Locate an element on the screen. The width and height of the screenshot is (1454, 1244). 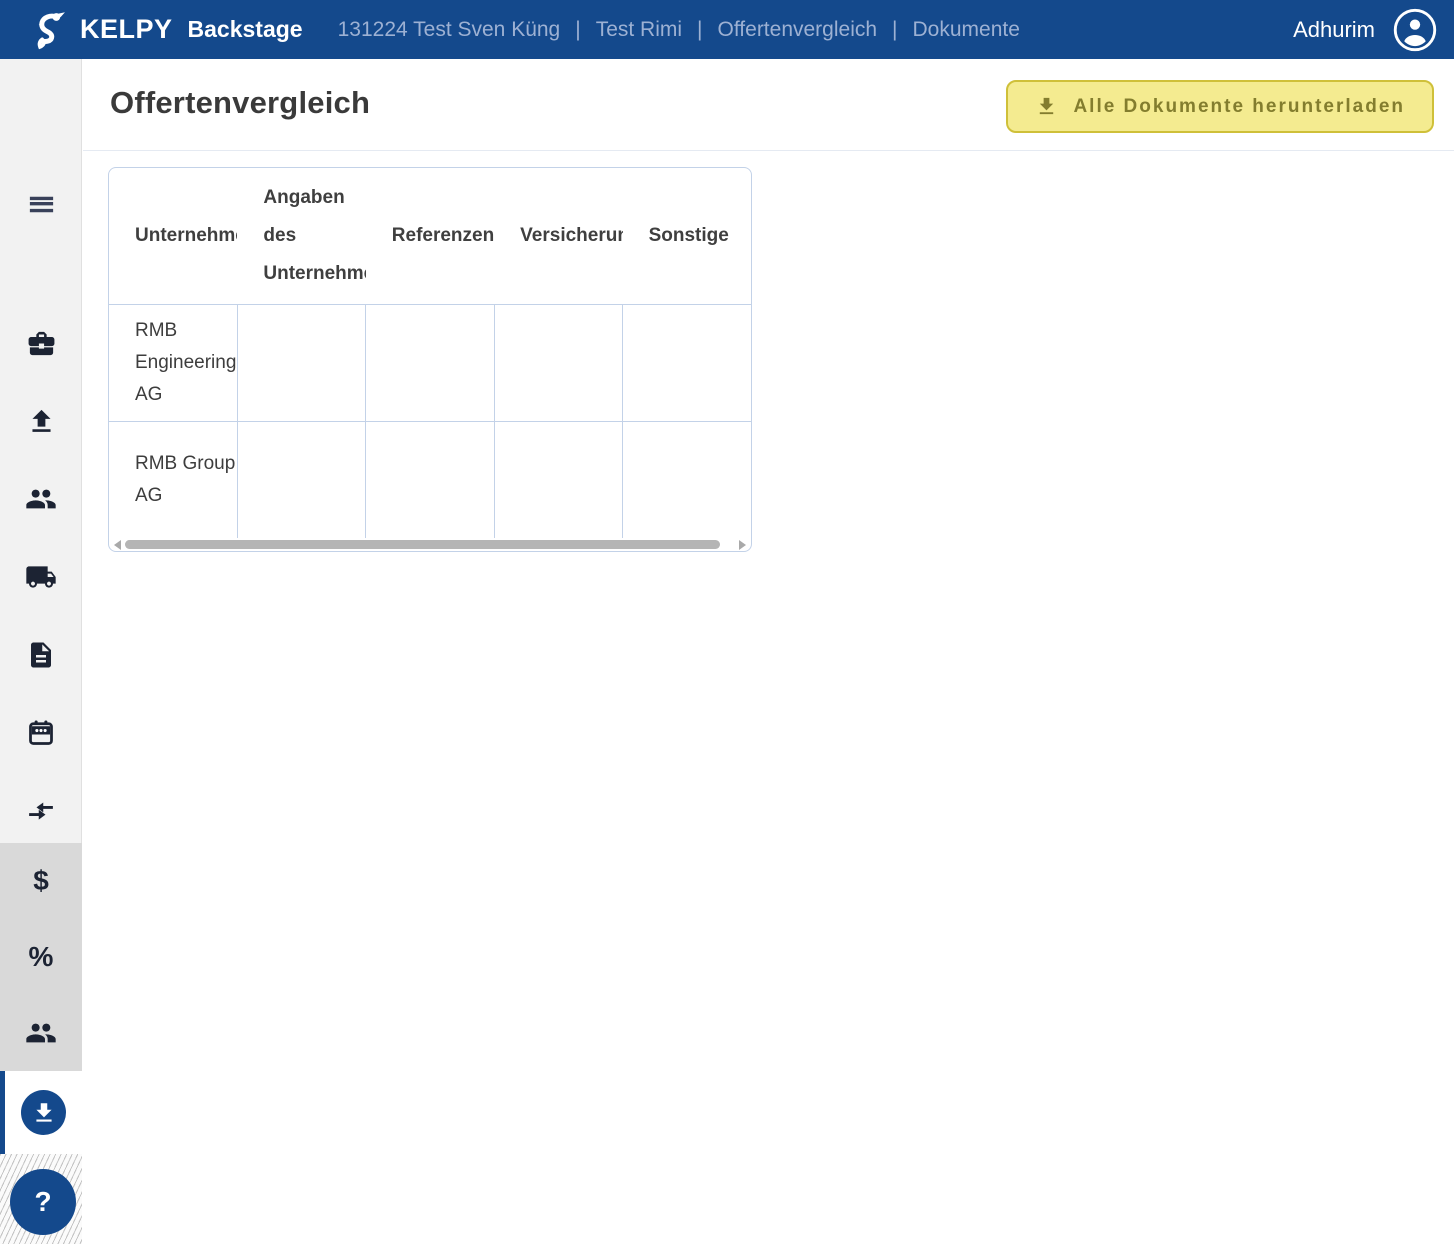
sidebar-help-zone: ? is located at coordinates (41, 1199).